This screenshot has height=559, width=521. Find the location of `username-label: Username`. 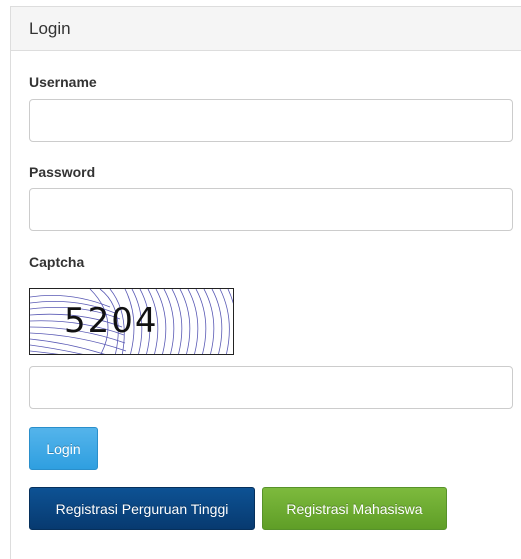

username-label: Username is located at coordinates (63, 82).